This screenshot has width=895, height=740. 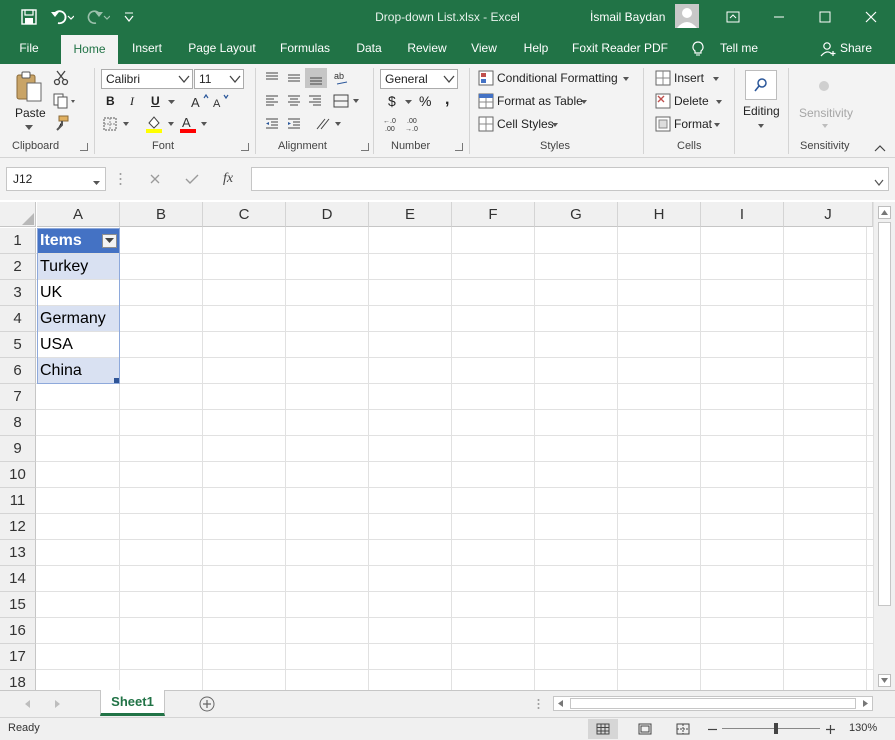 What do you see at coordinates (828, 214) in the screenshot?
I see `column-header-j: J` at bounding box center [828, 214].